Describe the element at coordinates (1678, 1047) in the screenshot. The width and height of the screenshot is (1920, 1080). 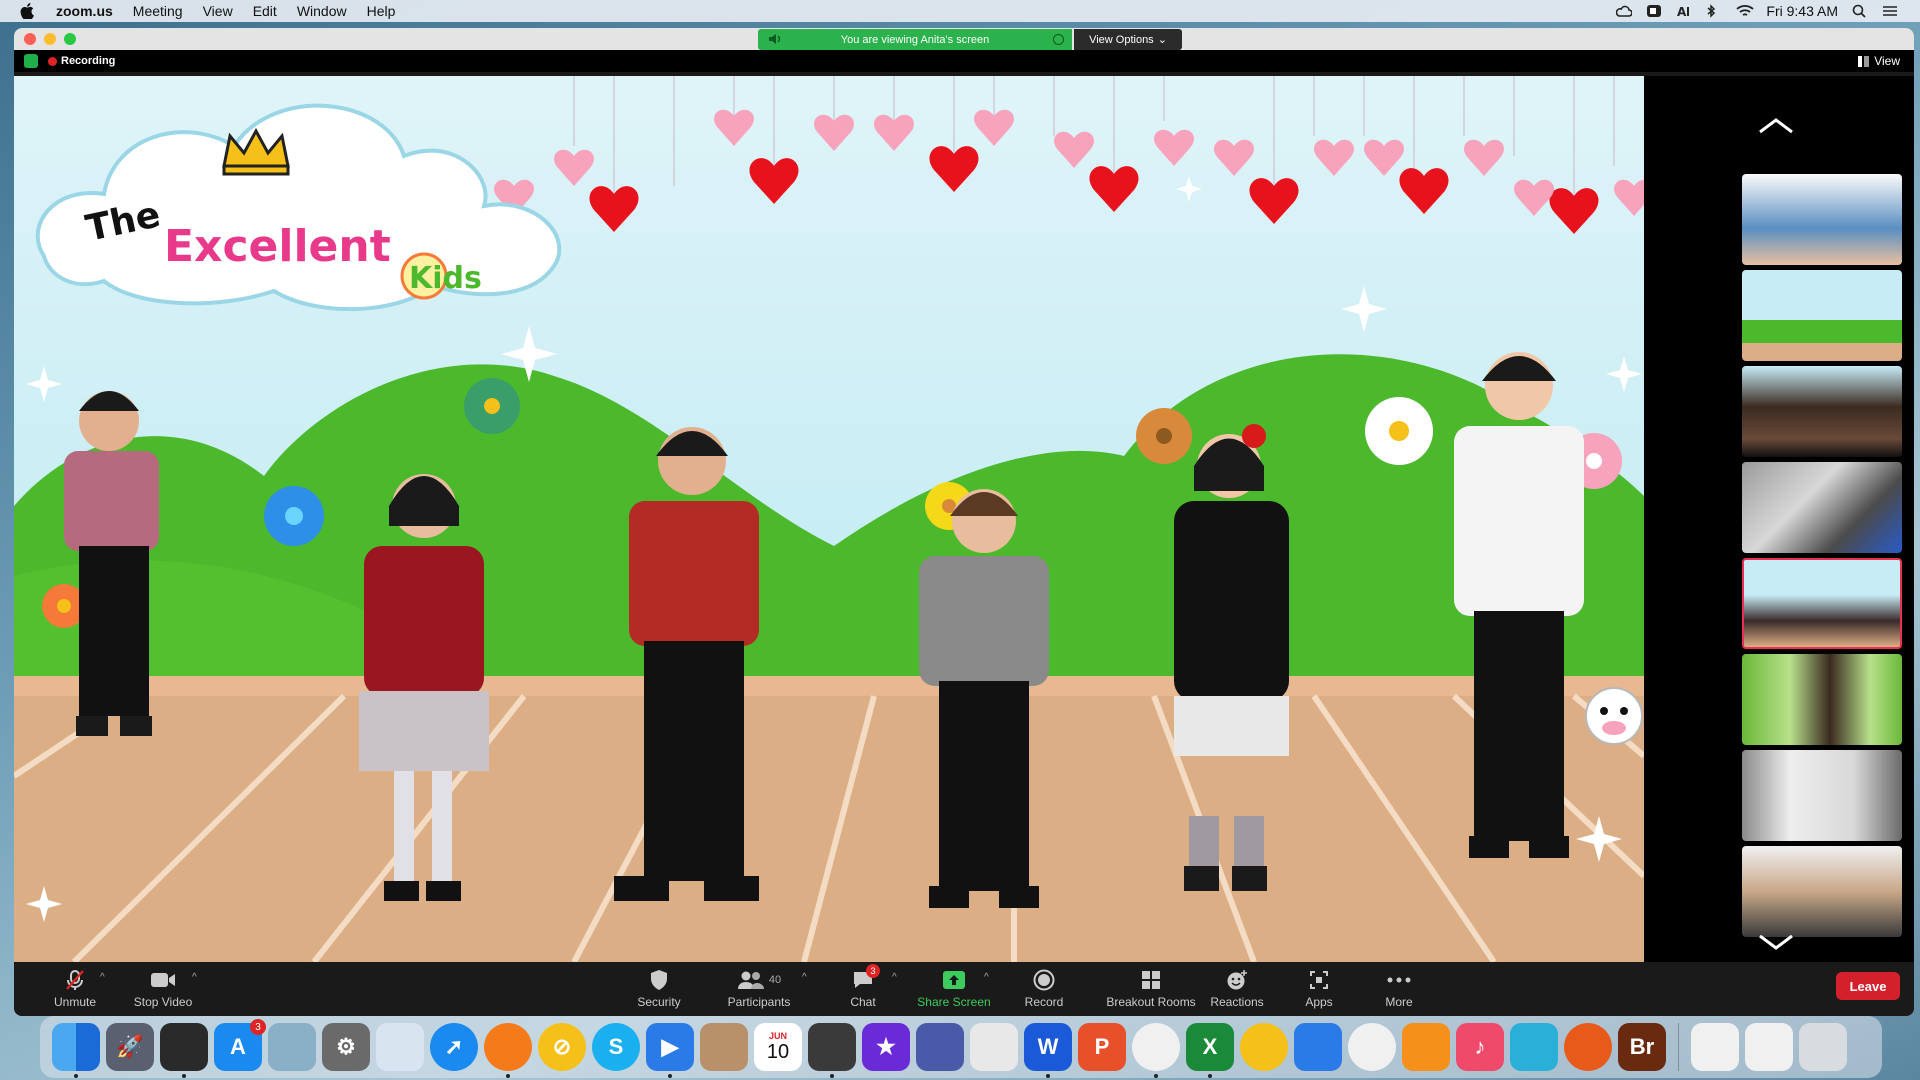
I see `dock-separator` at that location.